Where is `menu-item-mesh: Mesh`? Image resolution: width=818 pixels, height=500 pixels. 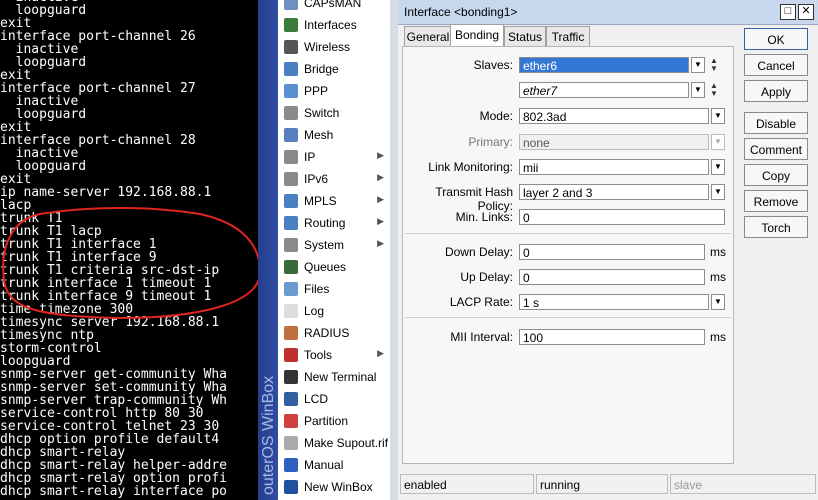
menu-item-mesh: Mesh is located at coordinates (334, 135).